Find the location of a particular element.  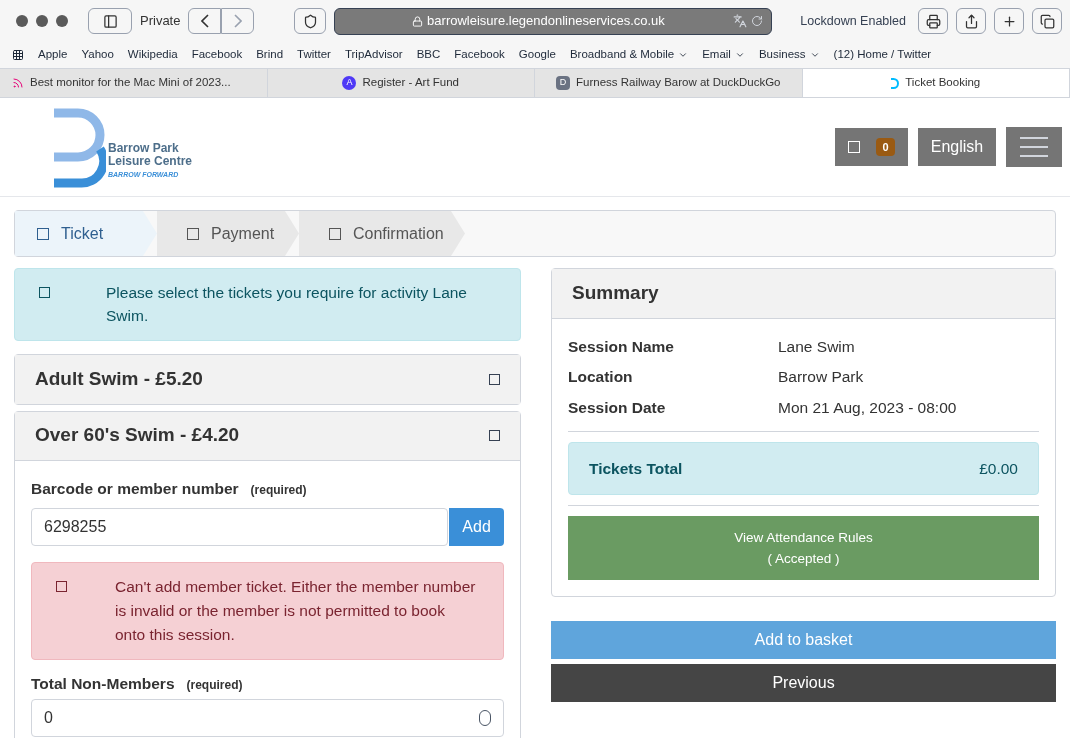

info-text: Please select the tickets you require for activity Lane Swim. is located at coordinates (287, 305).